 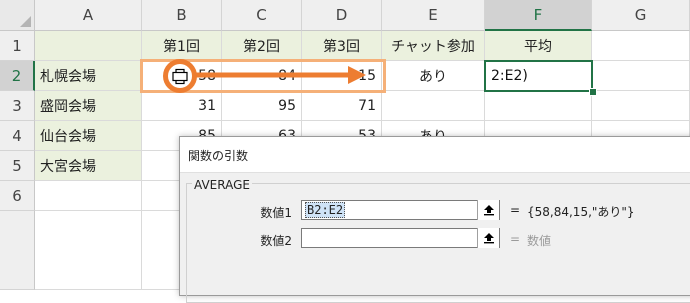 What do you see at coordinates (218, 156) in the screenshot?
I see `dialog-title: 関数の引数` at bounding box center [218, 156].